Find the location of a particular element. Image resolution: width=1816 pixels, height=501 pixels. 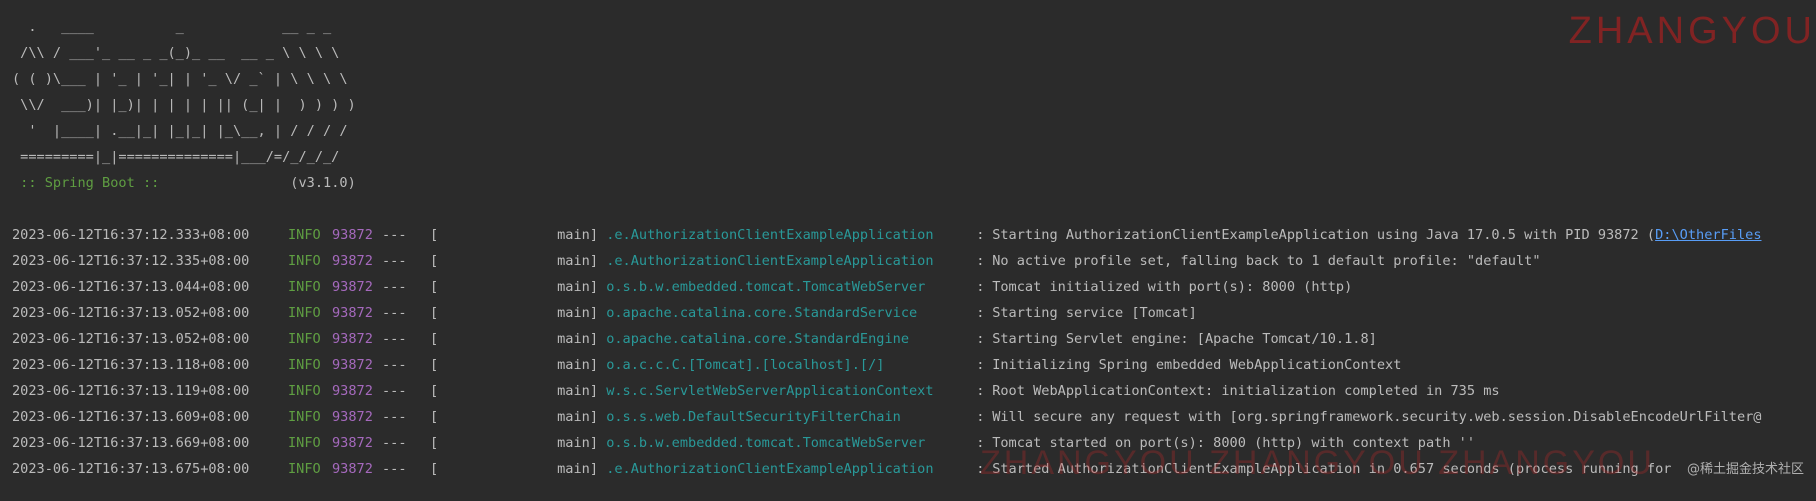

log-timestamp: 2023-06-12T16:37:12.333+08:00 is located at coordinates (131, 235).